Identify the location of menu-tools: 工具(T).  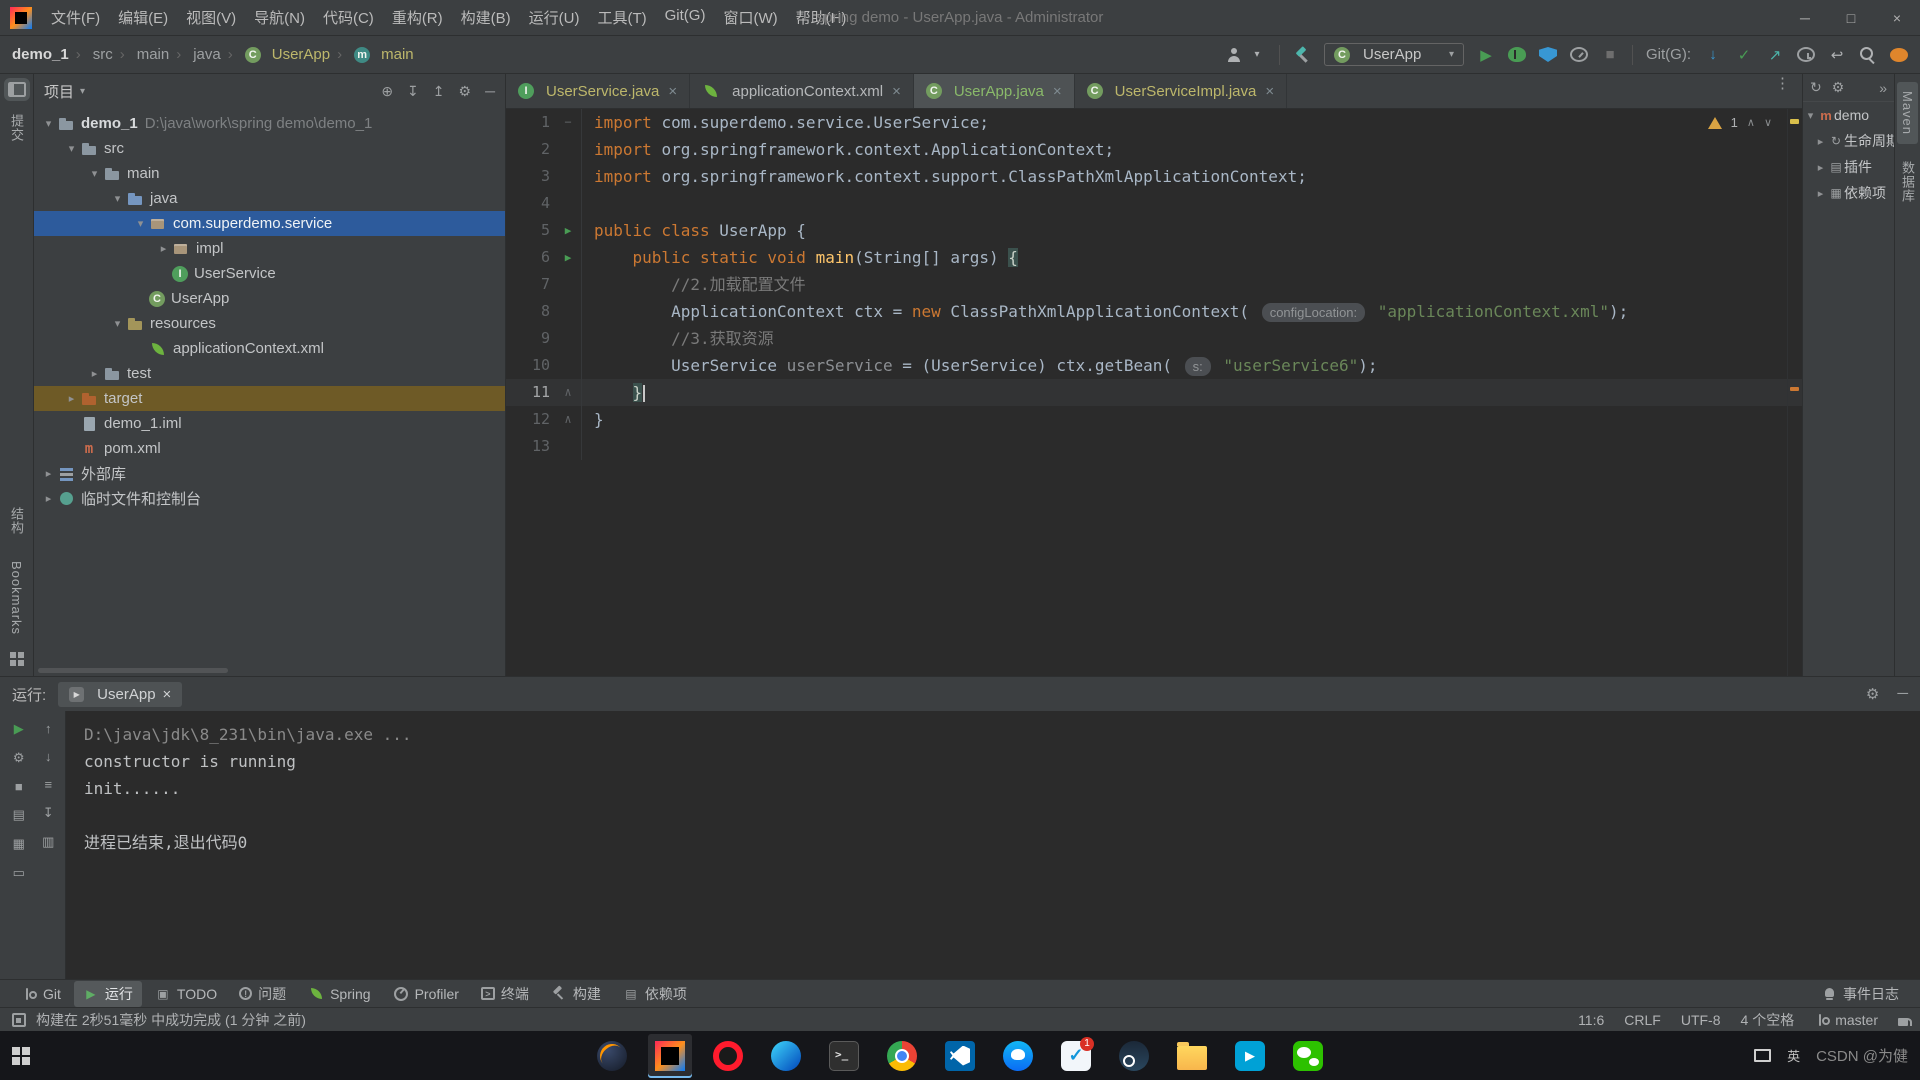
(621, 17).